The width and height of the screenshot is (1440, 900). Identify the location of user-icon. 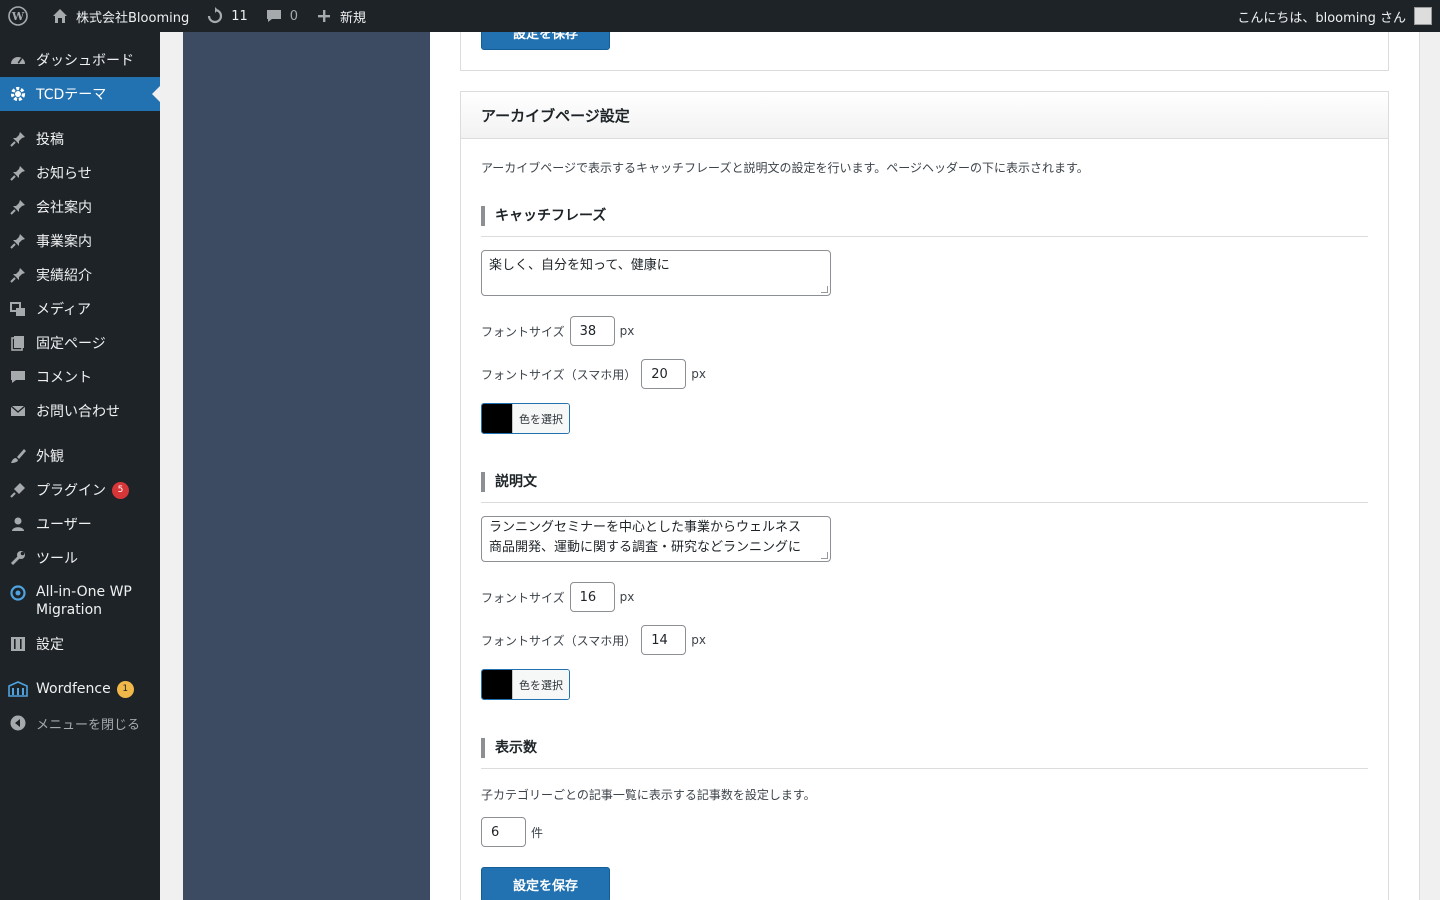
(18, 524).